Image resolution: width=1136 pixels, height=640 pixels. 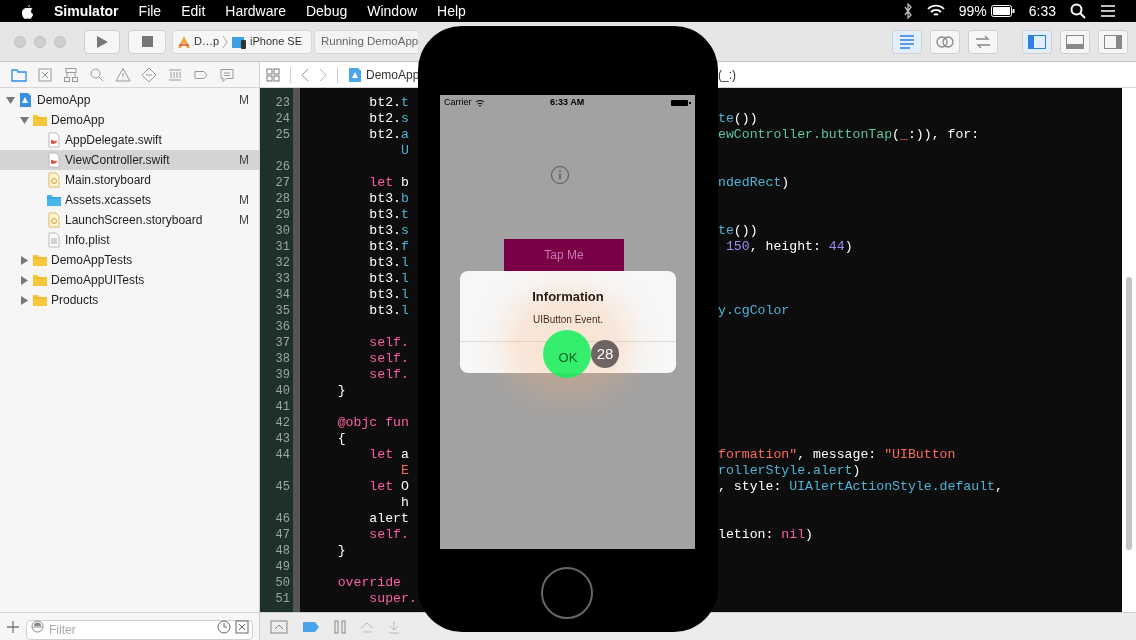 What do you see at coordinates (147, 41) in the screenshot?
I see `stop-button` at bounding box center [147, 41].